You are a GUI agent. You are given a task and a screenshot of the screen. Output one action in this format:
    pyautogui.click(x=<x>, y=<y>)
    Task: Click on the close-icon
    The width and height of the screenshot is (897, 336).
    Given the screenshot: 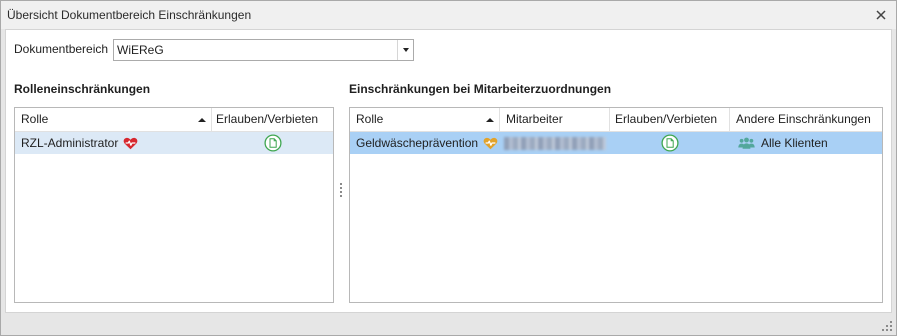 What is the action you would take?
    pyautogui.click(x=880, y=14)
    